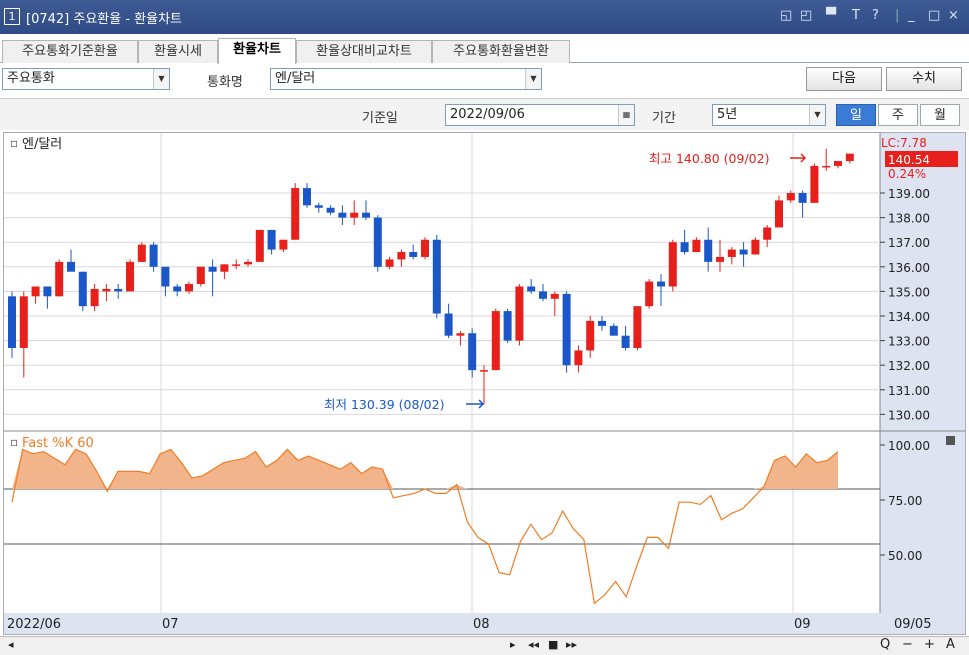 The width and height of the screenshot is (969, 655). What do you see at coordinates (487, 114) in the screenshot?
I see `base-date-value: 2022/09/06` at bounding box center [487, 114].